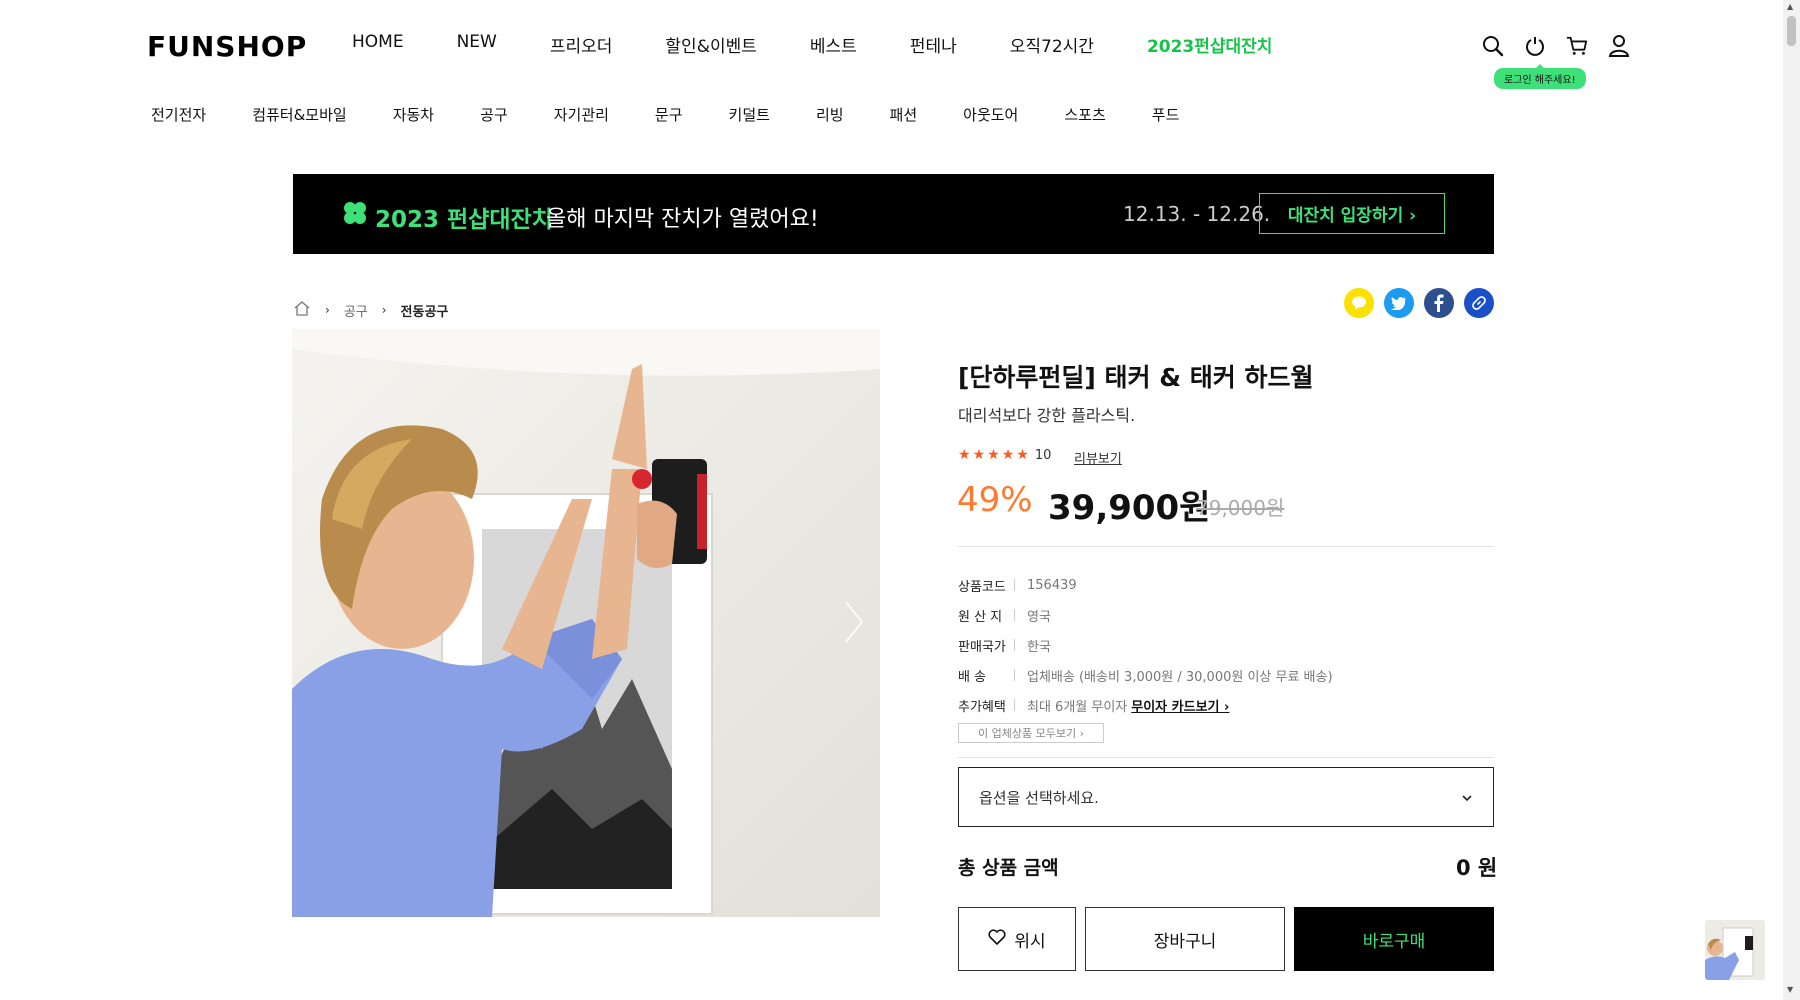  What do you see at coordinates (833, 44) in the screenshot?
I see `nav-best: 베스트` at bounding box center [833, 44].